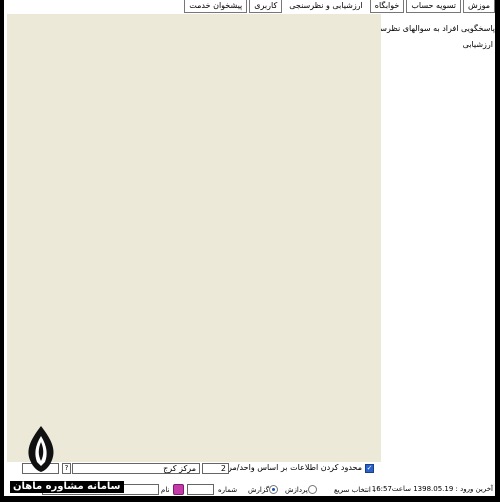 The image size is (500, 502). What do you see at coordinates (296, 490) in the screenshot?
I see `process-label: پردازش` at bounding box center [296, 490].